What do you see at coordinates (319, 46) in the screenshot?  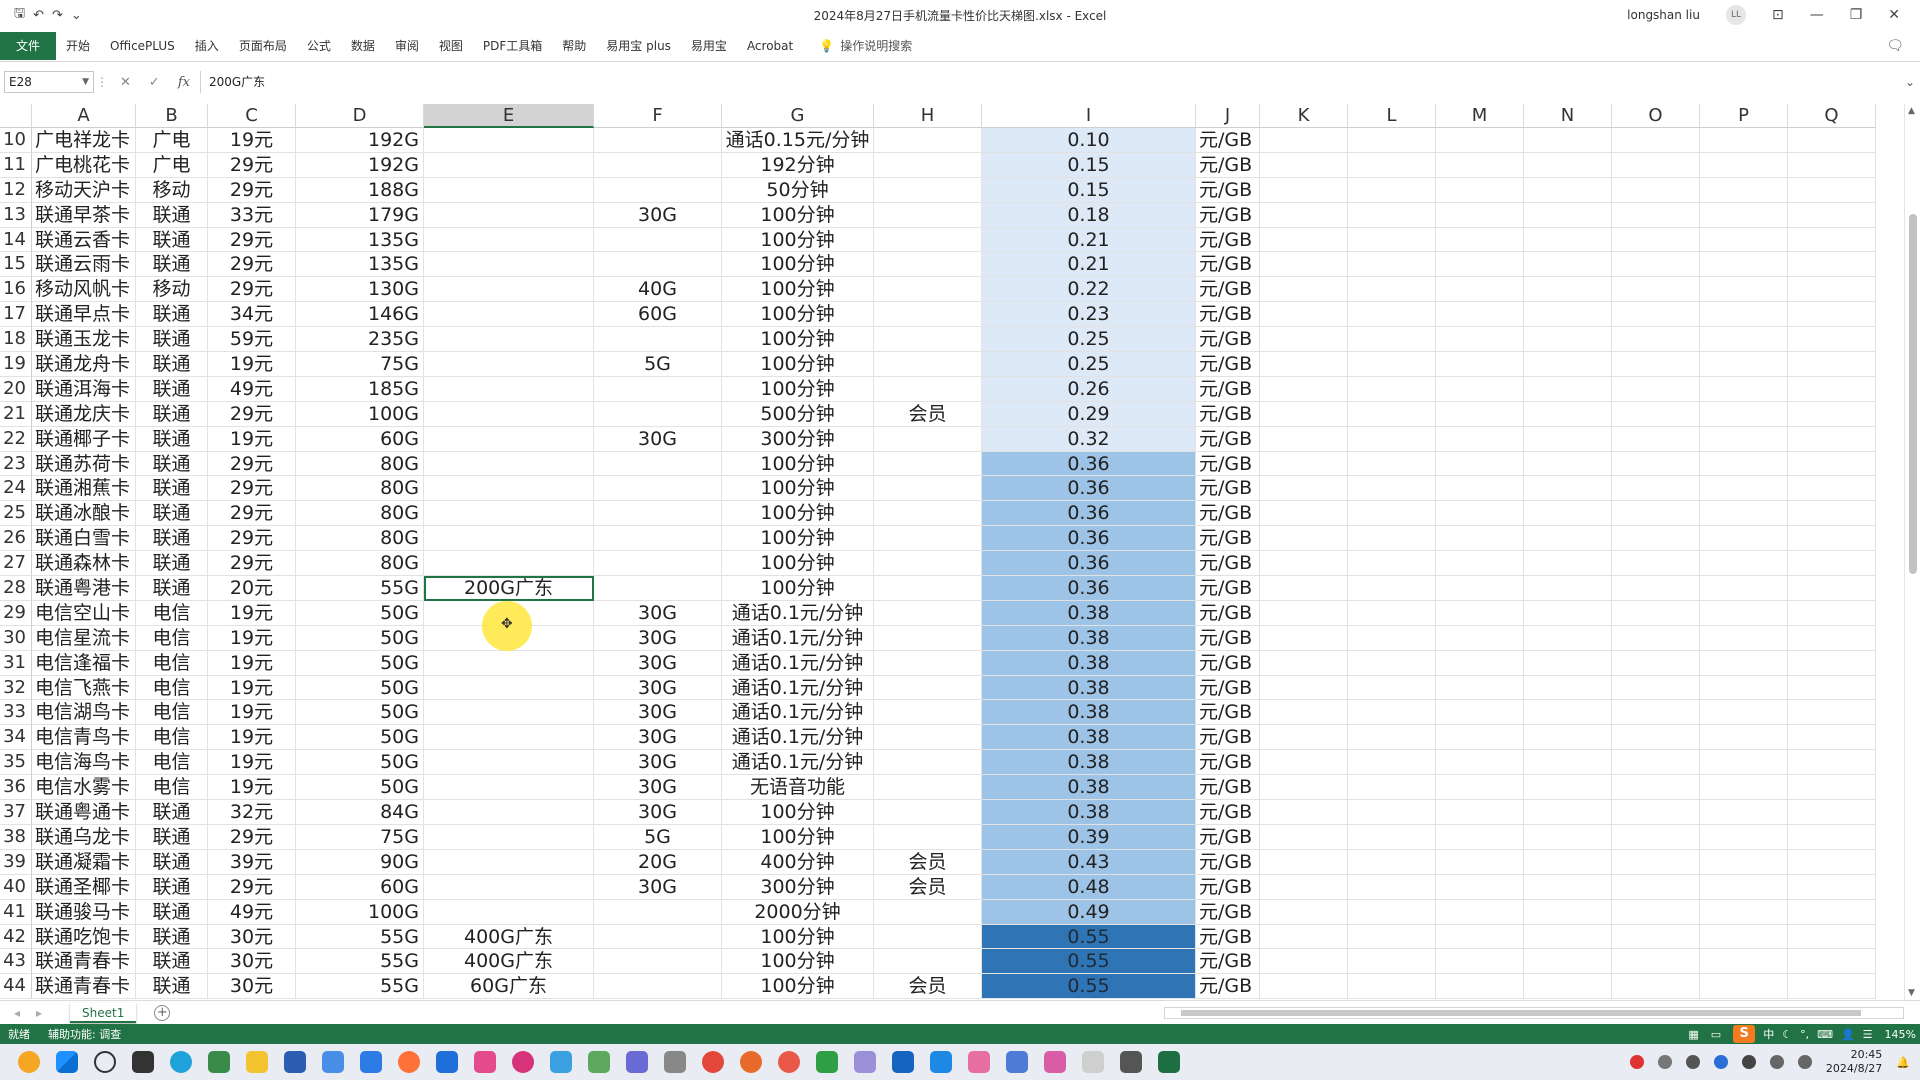 I see `tab-formulas: 公式` at bounding box center [319, 46].